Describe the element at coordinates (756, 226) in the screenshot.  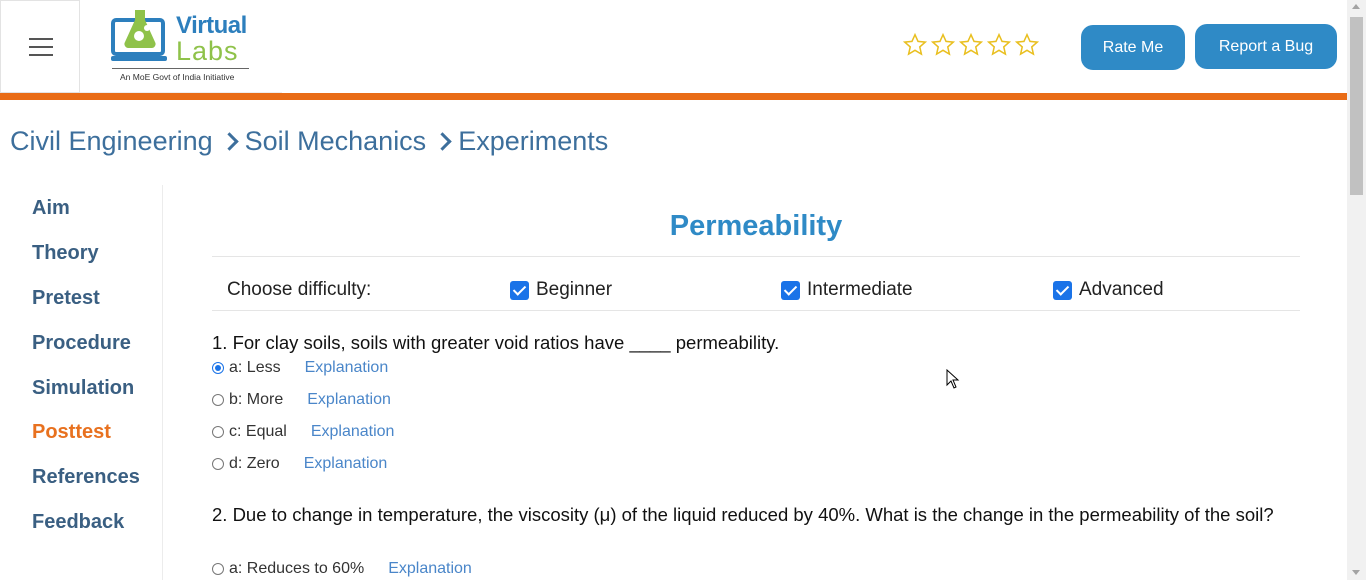
I see `page-title: Permeability` at that location.